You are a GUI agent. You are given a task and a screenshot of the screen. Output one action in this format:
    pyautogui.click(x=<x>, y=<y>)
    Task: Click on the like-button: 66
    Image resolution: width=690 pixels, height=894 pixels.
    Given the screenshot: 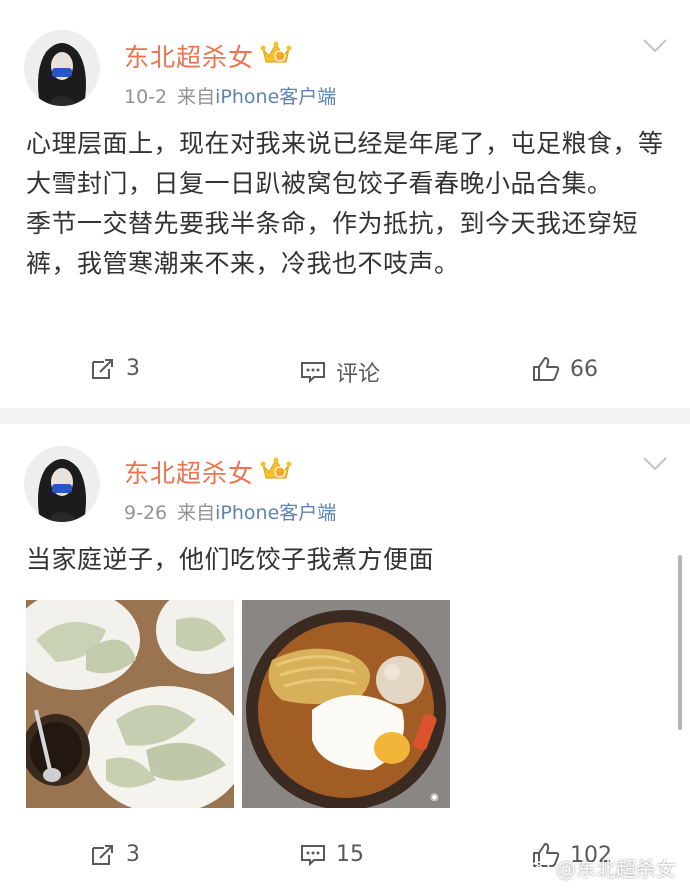 What is the action you would take?
    pyautogui.click(x=565, y=369)
    